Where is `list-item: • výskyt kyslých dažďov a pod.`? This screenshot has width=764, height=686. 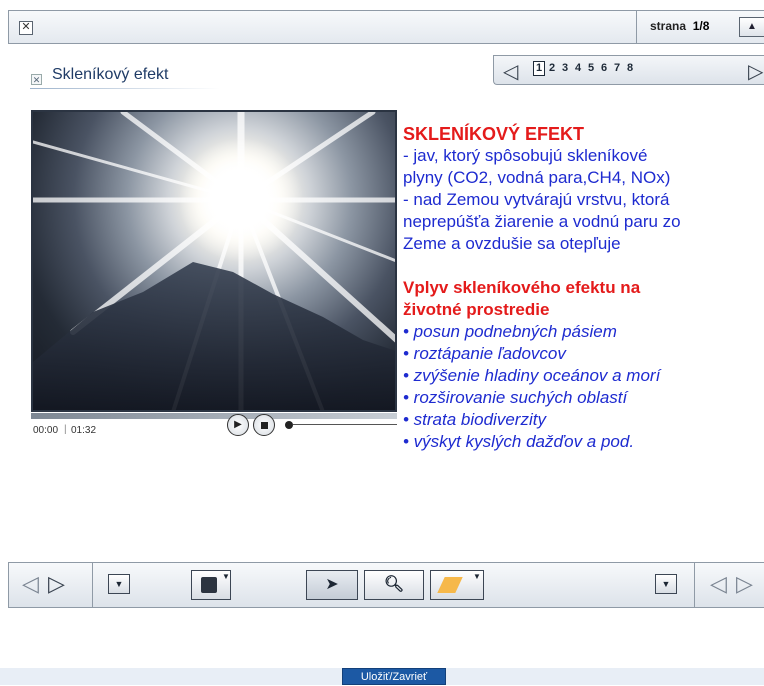 list-item: • výskyt kyslých dažďov a pod. is located at coordinates (519, 441).